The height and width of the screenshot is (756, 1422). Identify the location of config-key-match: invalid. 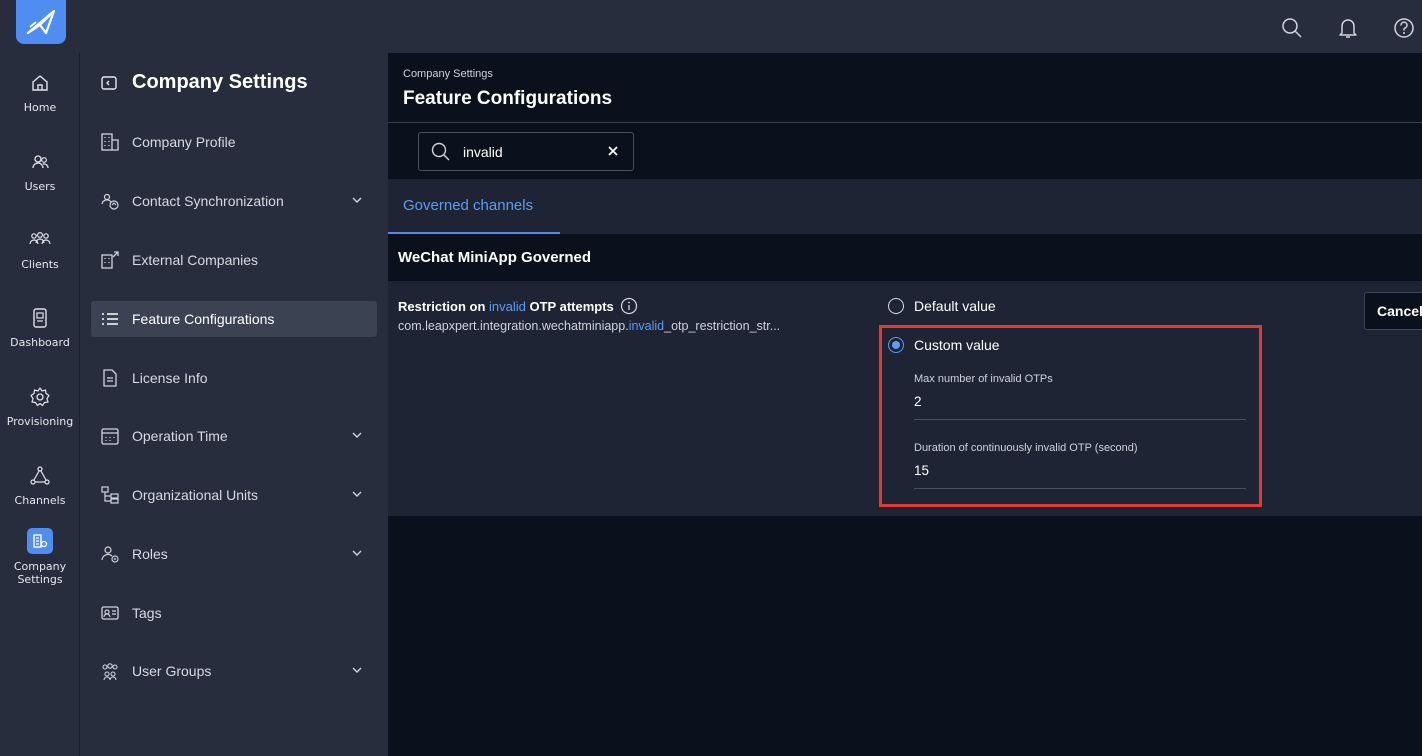
(646, 326).